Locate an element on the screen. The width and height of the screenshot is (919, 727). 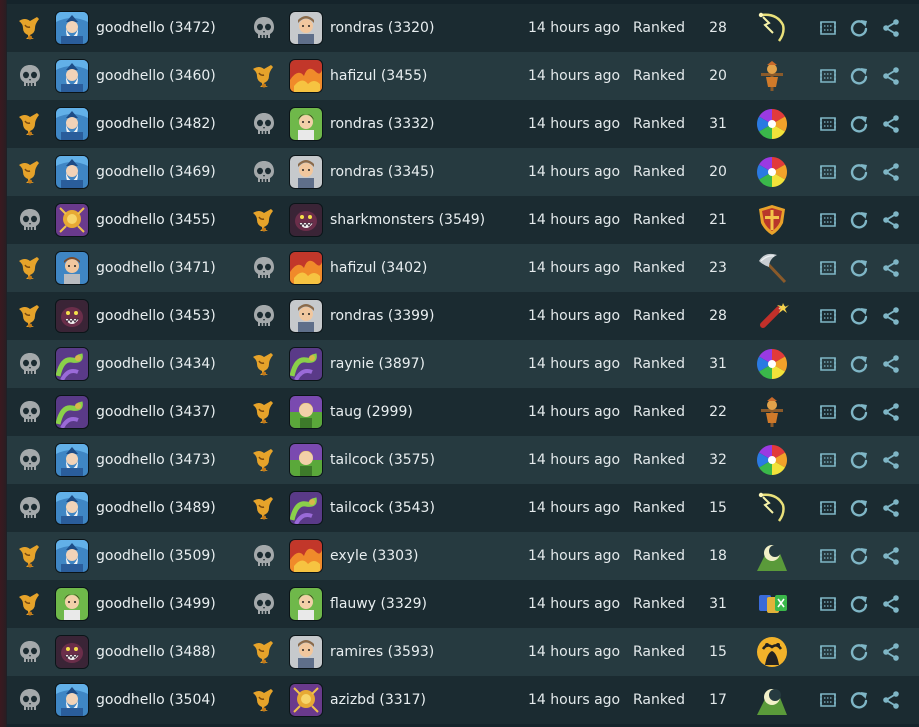
opponent-name: tailcock (3543) is located at coordinates (382, 508).